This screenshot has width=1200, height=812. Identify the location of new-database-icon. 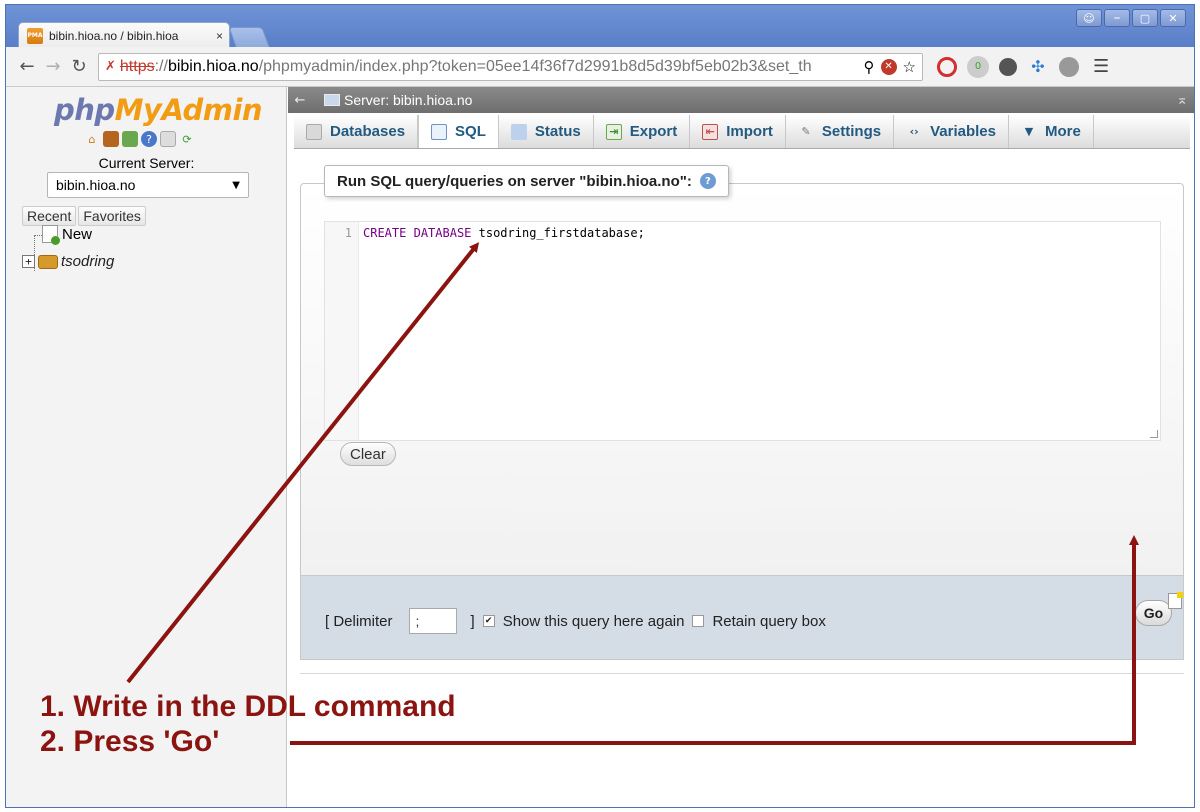
(51, 235).